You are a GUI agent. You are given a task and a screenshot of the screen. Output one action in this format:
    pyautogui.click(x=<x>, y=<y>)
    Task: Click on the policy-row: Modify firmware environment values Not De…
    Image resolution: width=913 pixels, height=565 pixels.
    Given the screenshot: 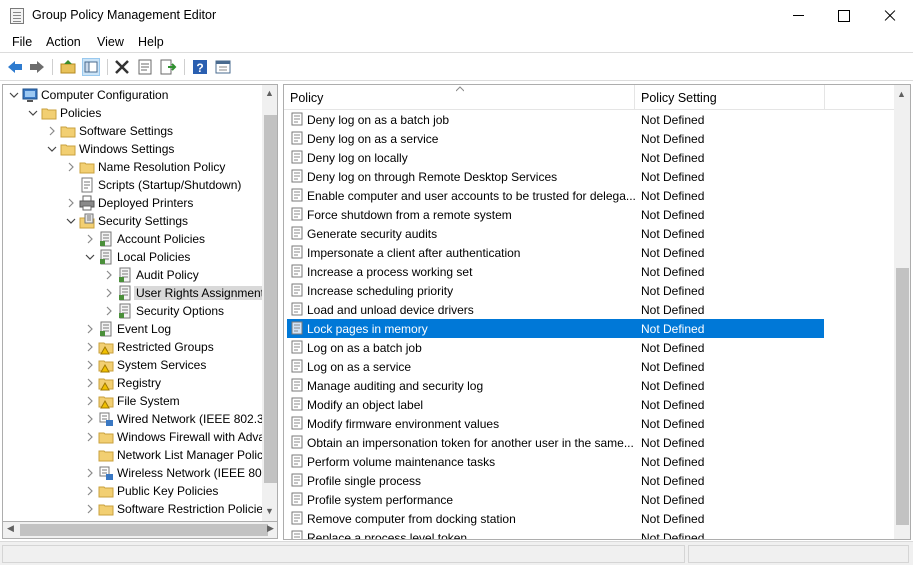 What is the action you would take?
    pyautogui.click(x=555, y=423)
    